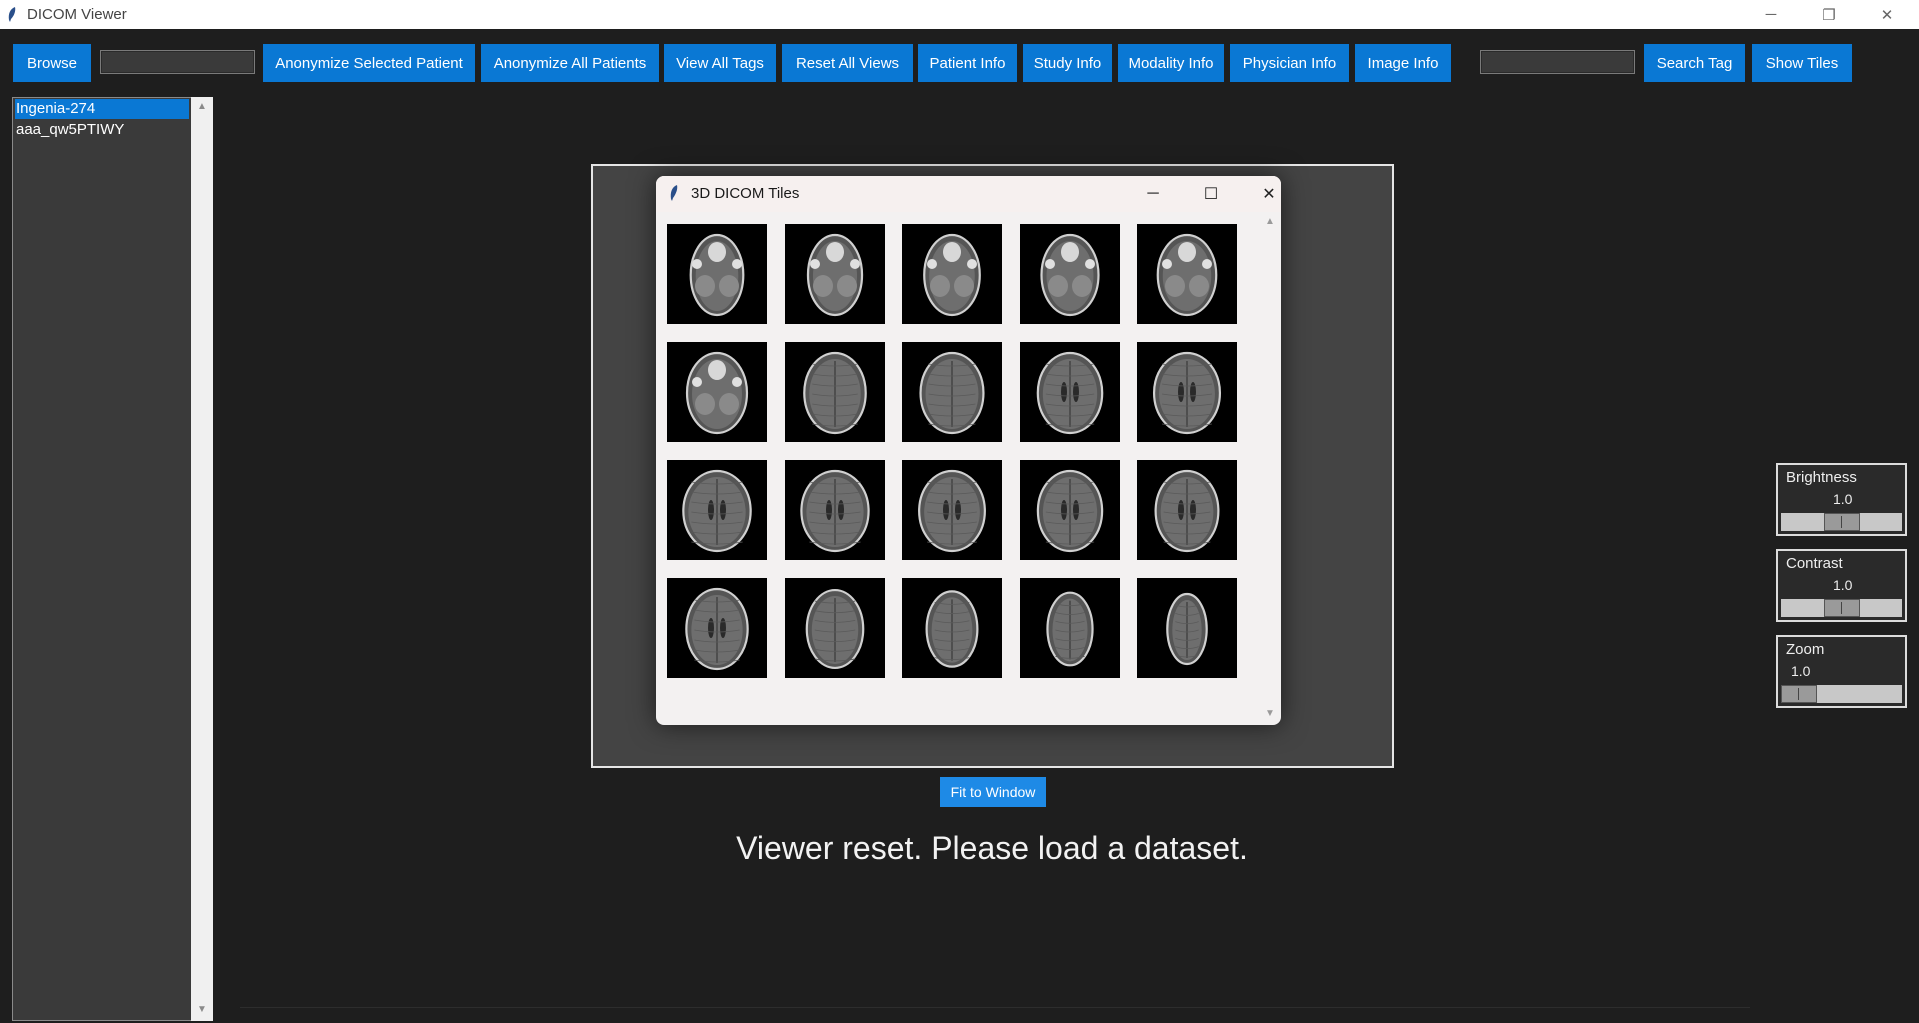 The height and width of the screenshot is (1023, 1919). What do you see at coordinates (570, 63) in the screenshot?
I see `anonymize-all-patients-button: Anonymize All Patients` at bounding box center [570, 63].